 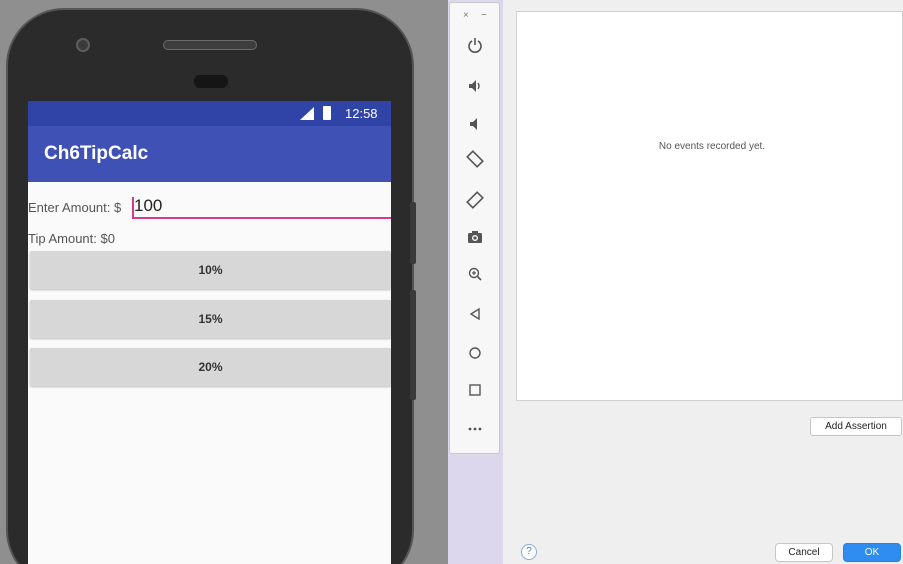 I want to click on empty-events-message: No events recorded yet., so click(x=712, y=146).